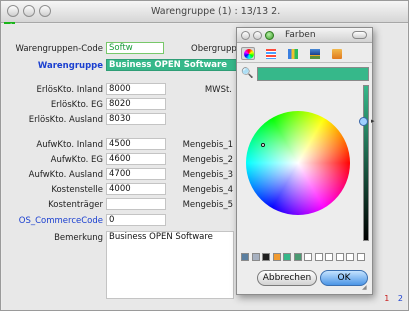 The height and width of the screenshot is (311, 409). Describe the element at coordinates (287, 278) in the screenshot. I see `cancel-button: Abbrechen` at that location.